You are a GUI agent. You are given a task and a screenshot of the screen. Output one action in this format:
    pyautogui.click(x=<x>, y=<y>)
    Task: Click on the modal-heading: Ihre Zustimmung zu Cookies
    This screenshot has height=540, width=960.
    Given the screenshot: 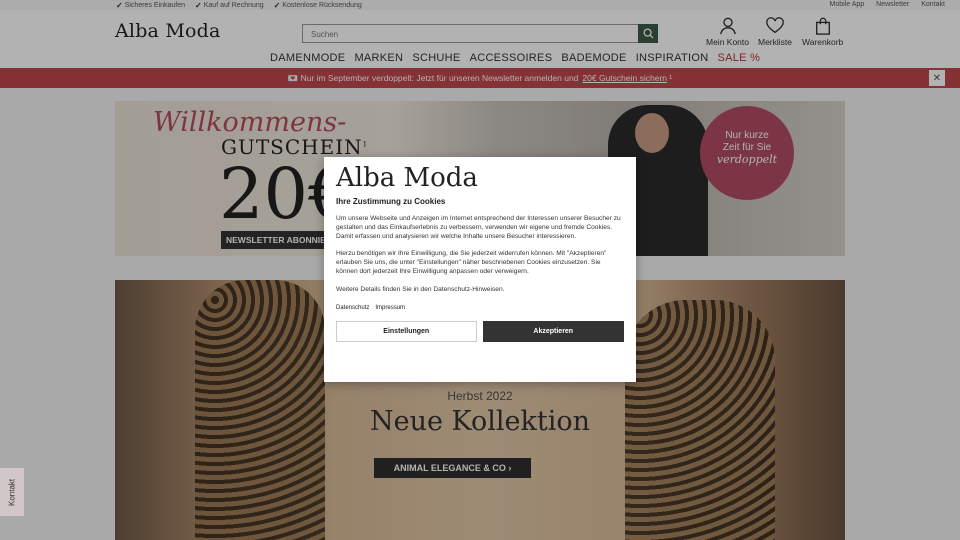 What is the action you would take?
    pyautogui.click(x=391, y=201)
    